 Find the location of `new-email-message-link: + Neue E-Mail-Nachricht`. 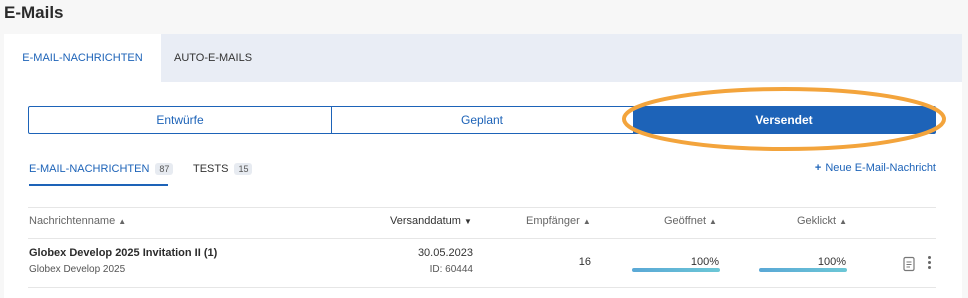

new-email-message-link: + Neue E-Mail-Nachricht is located at coordinates (875, 168).